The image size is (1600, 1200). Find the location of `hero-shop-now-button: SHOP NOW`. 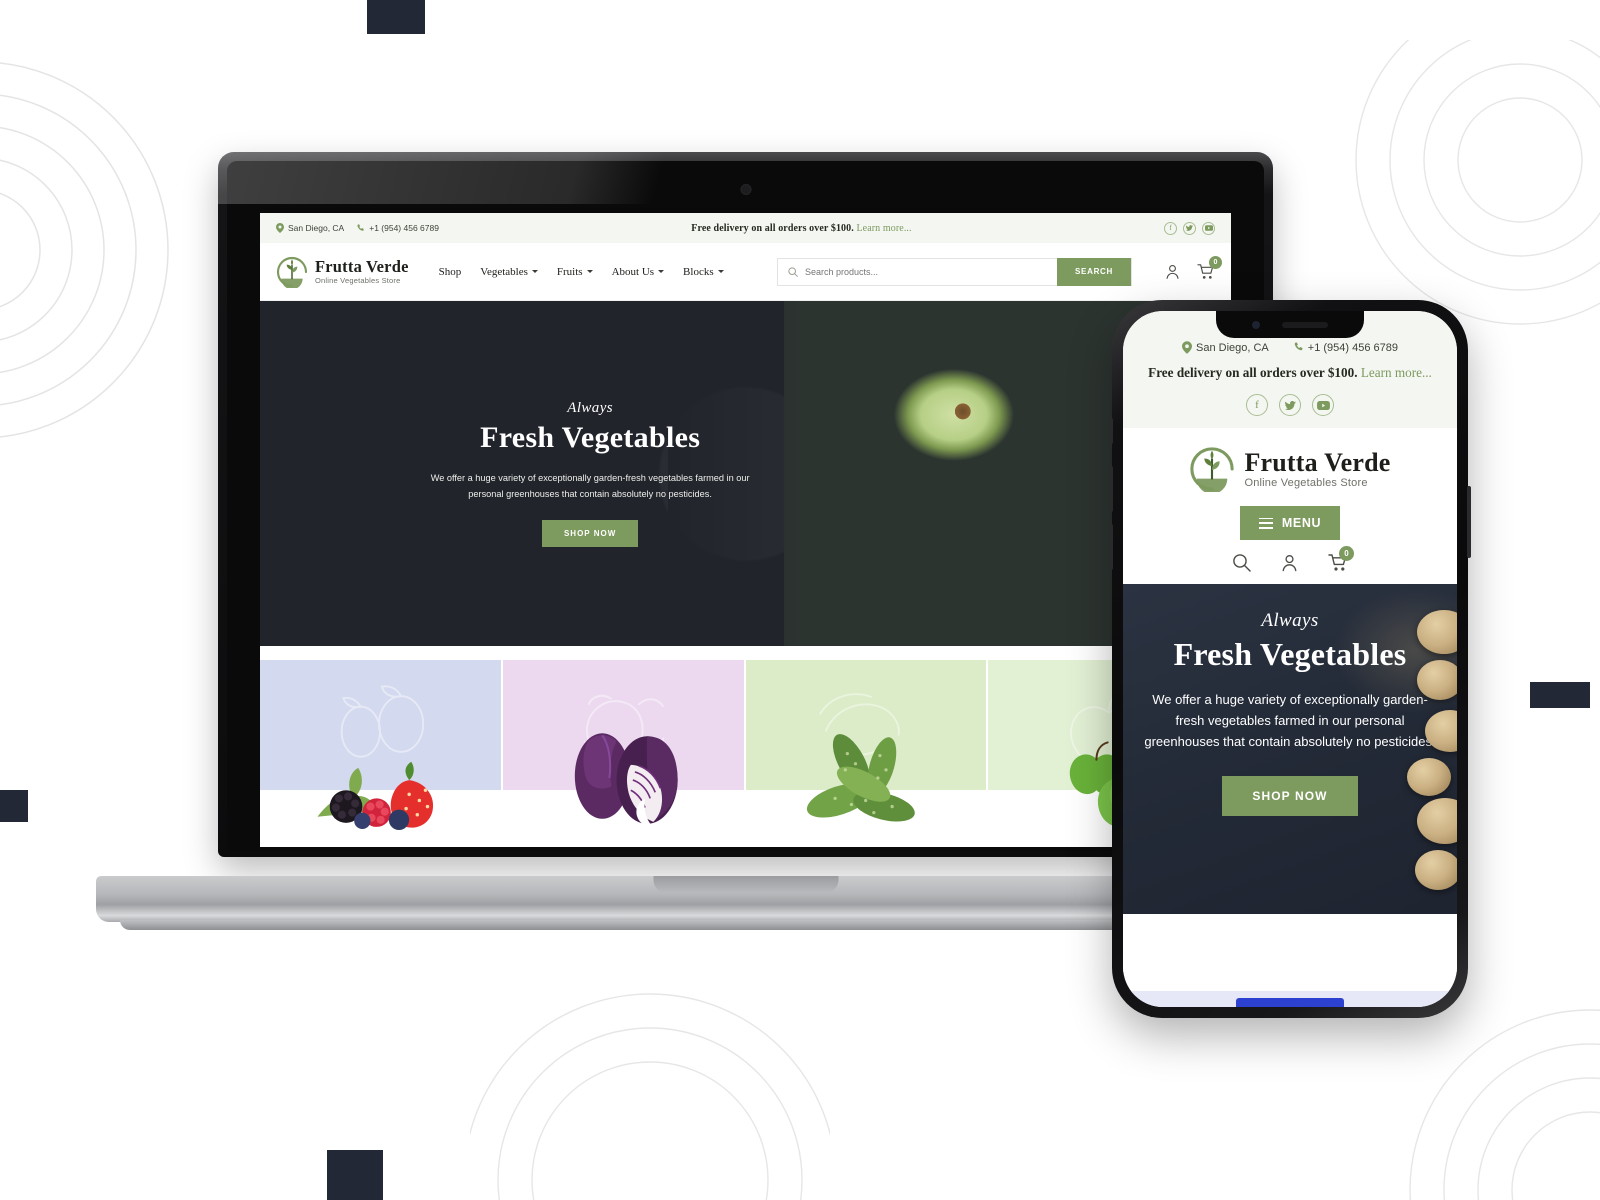

hero-shop-now-button: SHOP NOW is located at coordinates (590, 533).